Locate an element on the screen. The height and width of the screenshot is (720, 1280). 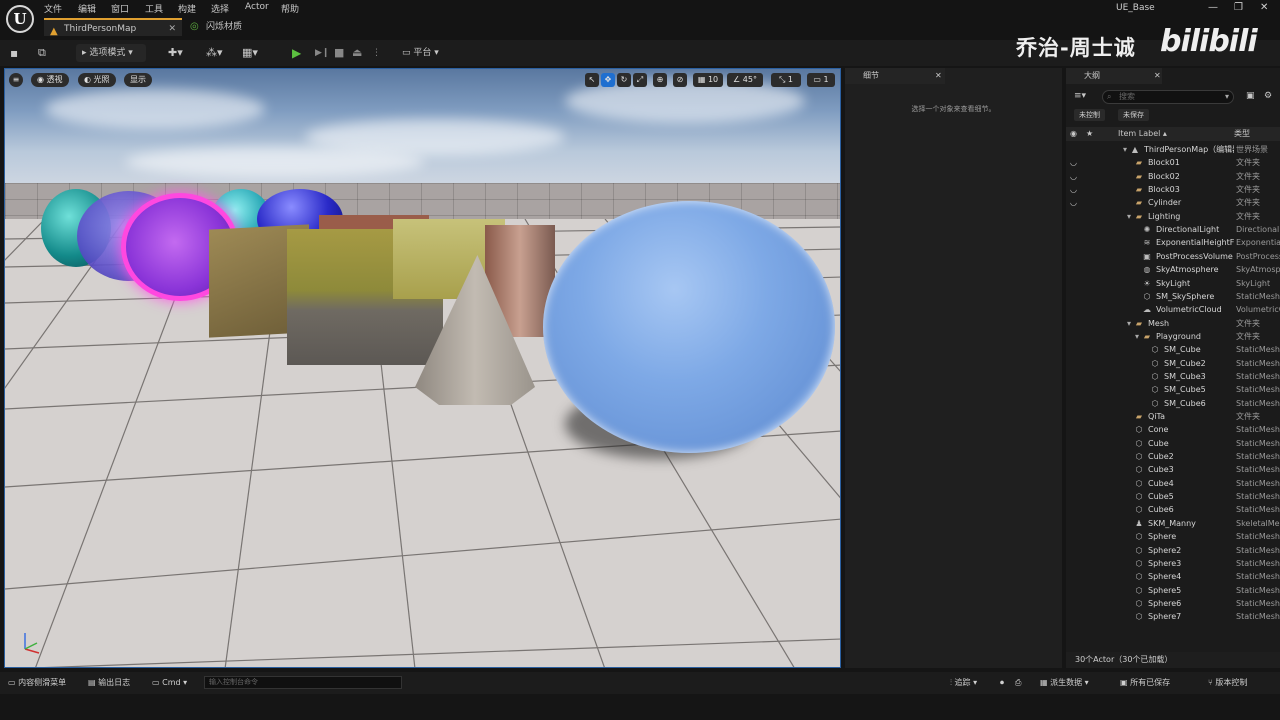
outliner-row: ◍ SkyAtmosphere SkyAtmosphere is located at coordinates (1173, 269).